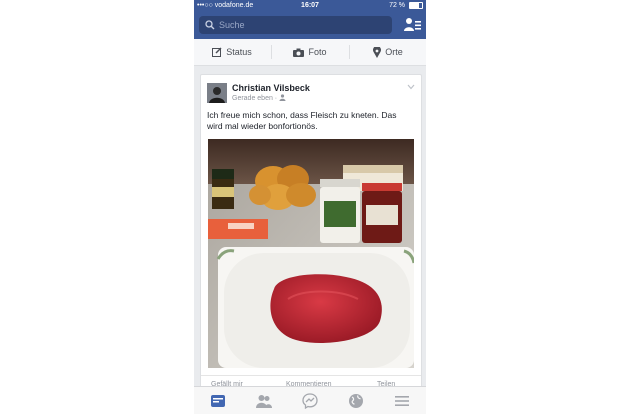 This screenshot has width=621, height=414. Describe the element at coordinates (356, 401) in the screenshot. I see `globe-icon` at that location.